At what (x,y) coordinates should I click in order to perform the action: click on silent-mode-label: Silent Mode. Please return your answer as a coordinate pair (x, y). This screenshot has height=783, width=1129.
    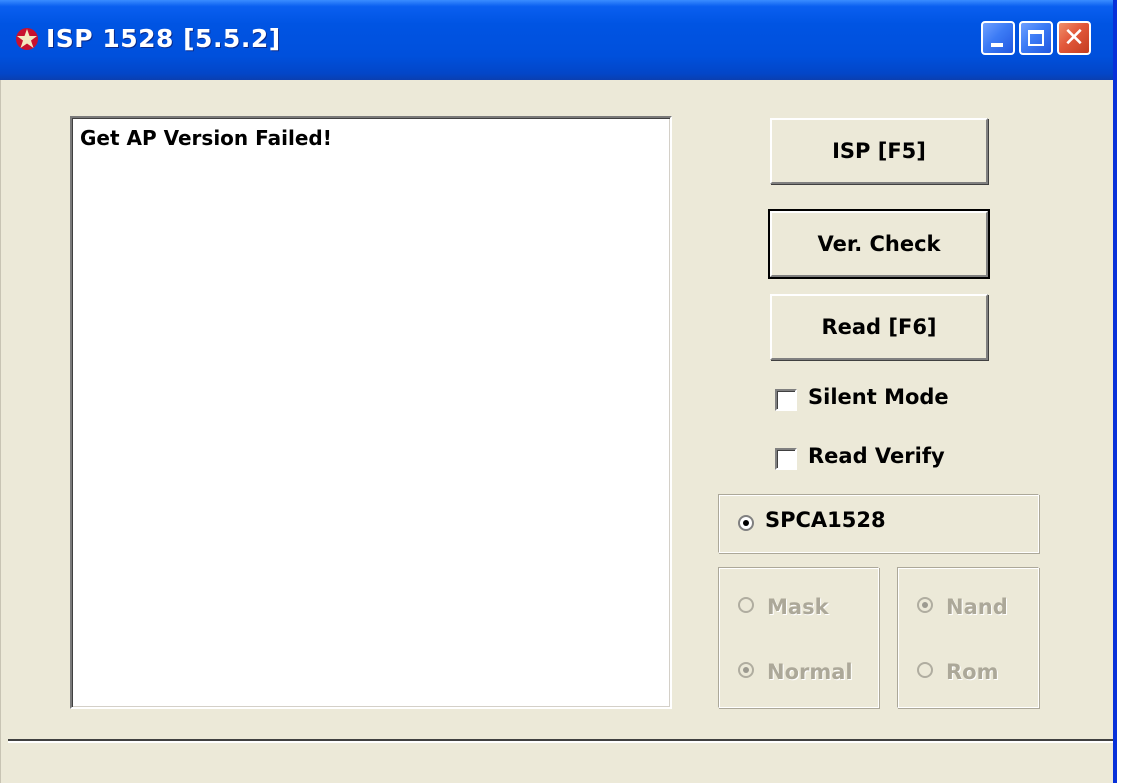
    Looking at the image, I should click on (878, 397).